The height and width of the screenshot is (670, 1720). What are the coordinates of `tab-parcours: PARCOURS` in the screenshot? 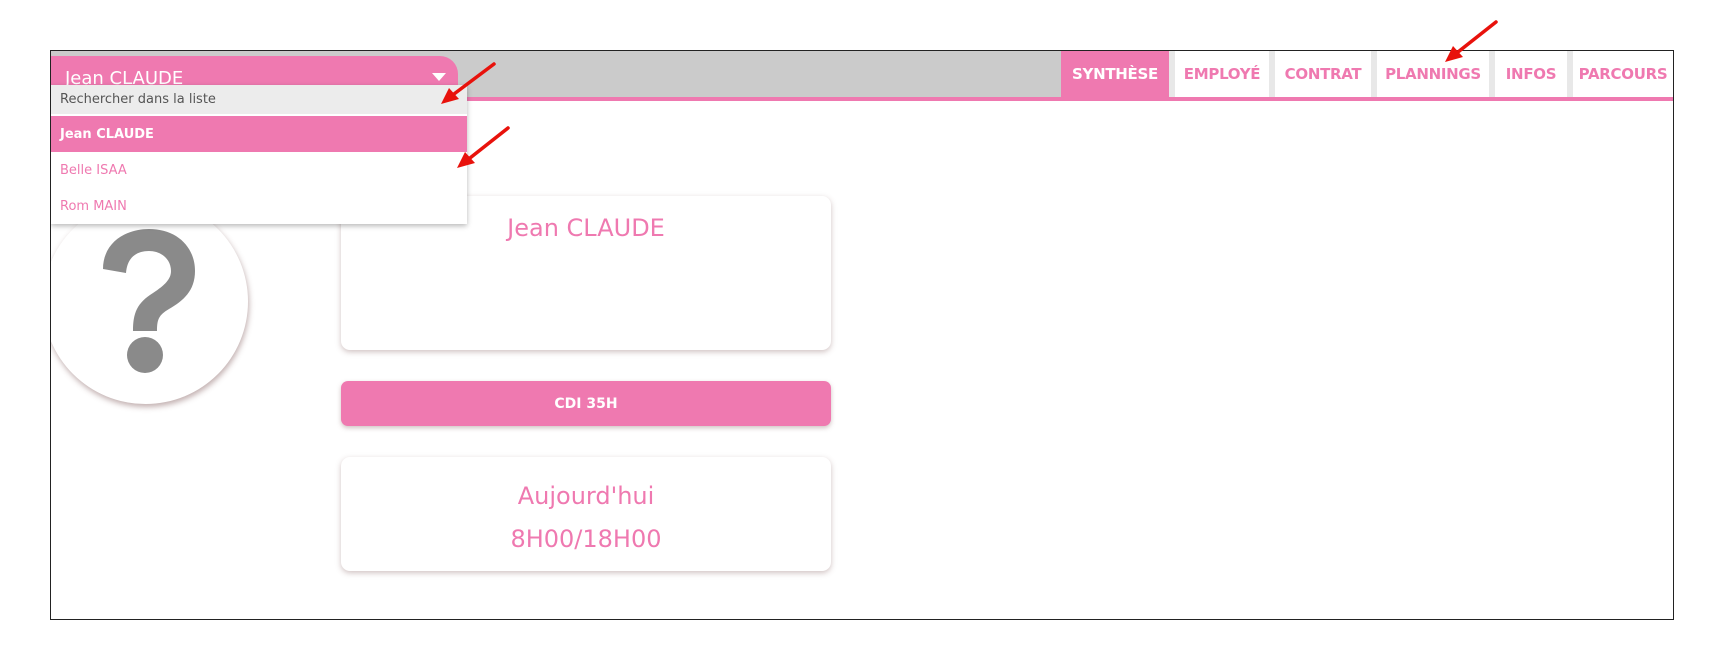 It's located at (1620, 74).